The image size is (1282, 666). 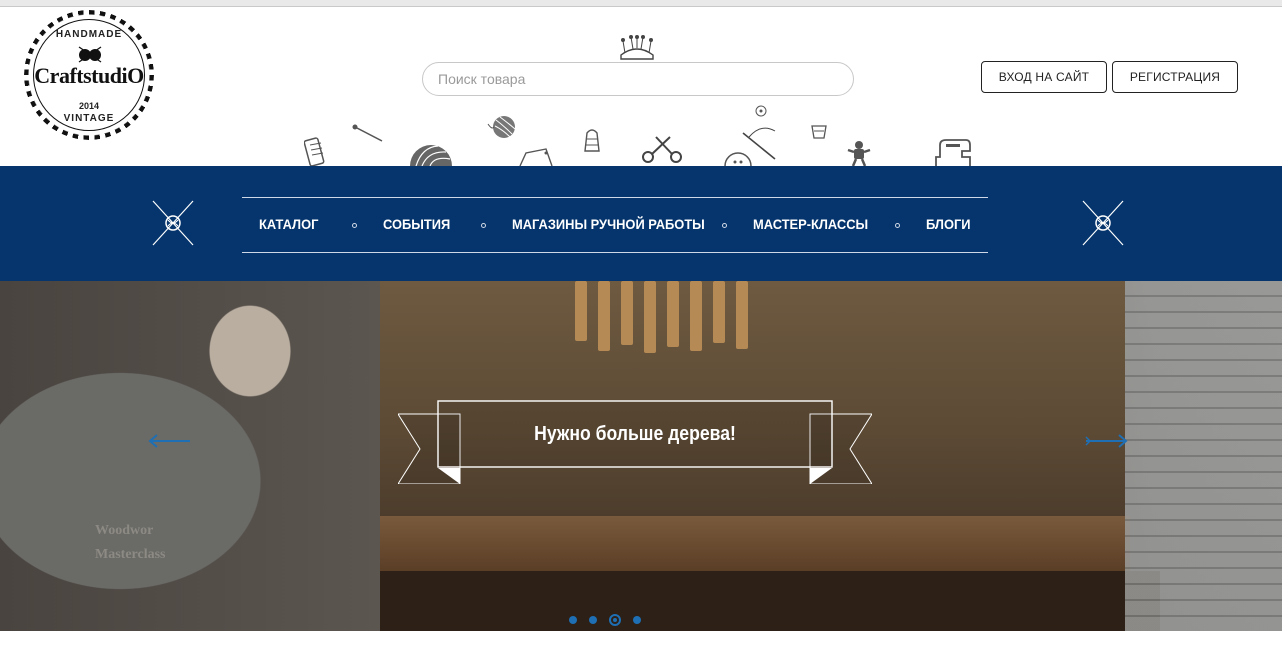 I want to click on scissors-icon, so click(x=662, y=149).